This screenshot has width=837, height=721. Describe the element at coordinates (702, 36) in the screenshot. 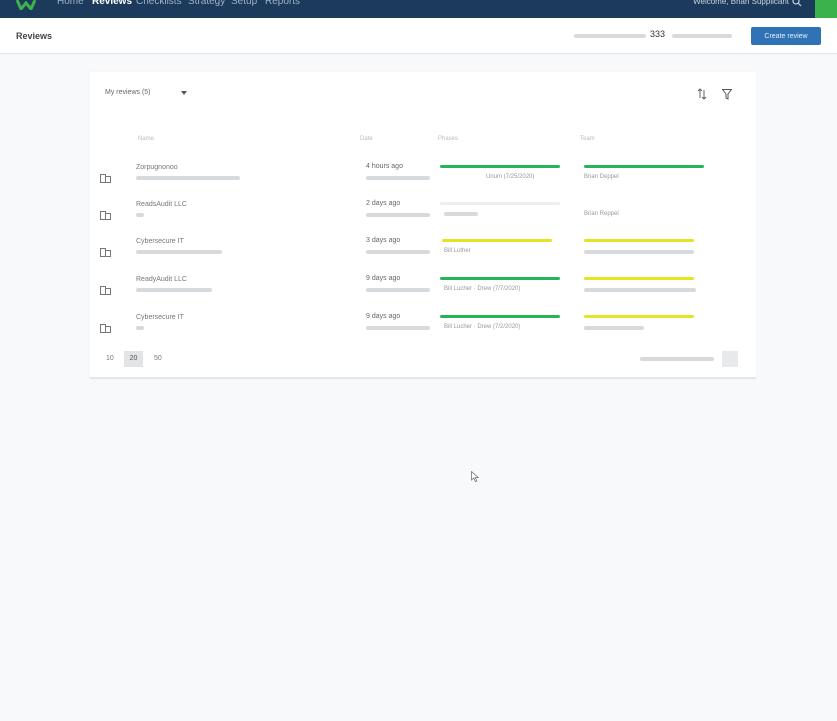

I see `stat-label-secondary` at that location.